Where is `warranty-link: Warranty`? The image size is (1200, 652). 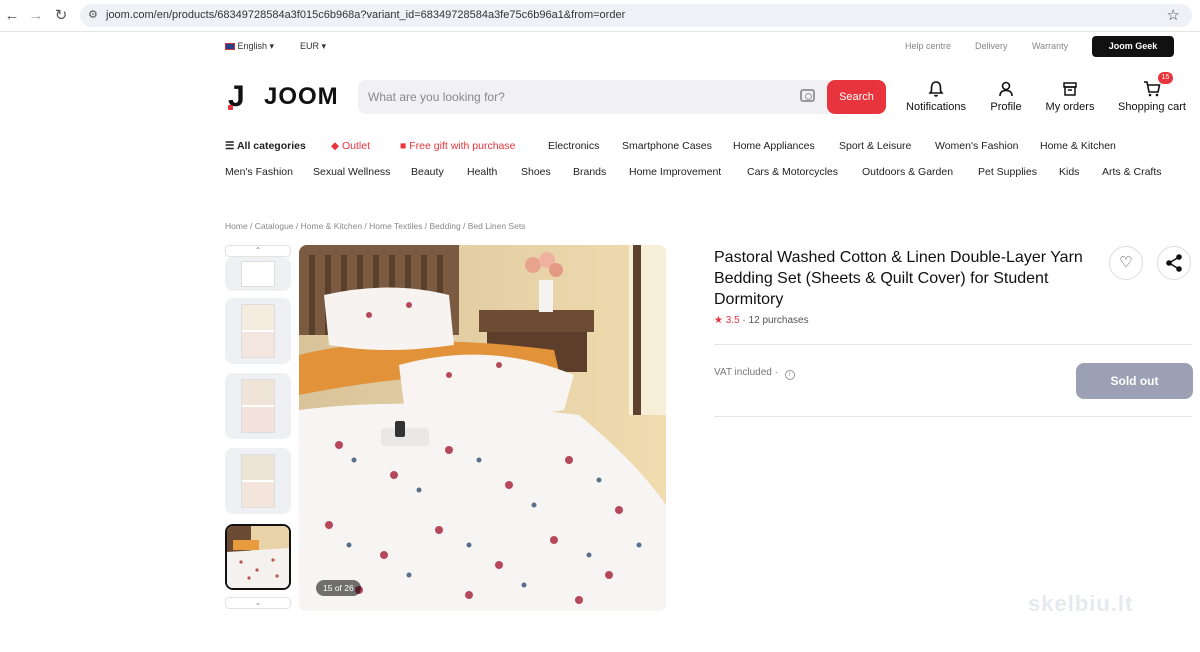
warranty-link: Warranty is located at coordinates (1050, 46).